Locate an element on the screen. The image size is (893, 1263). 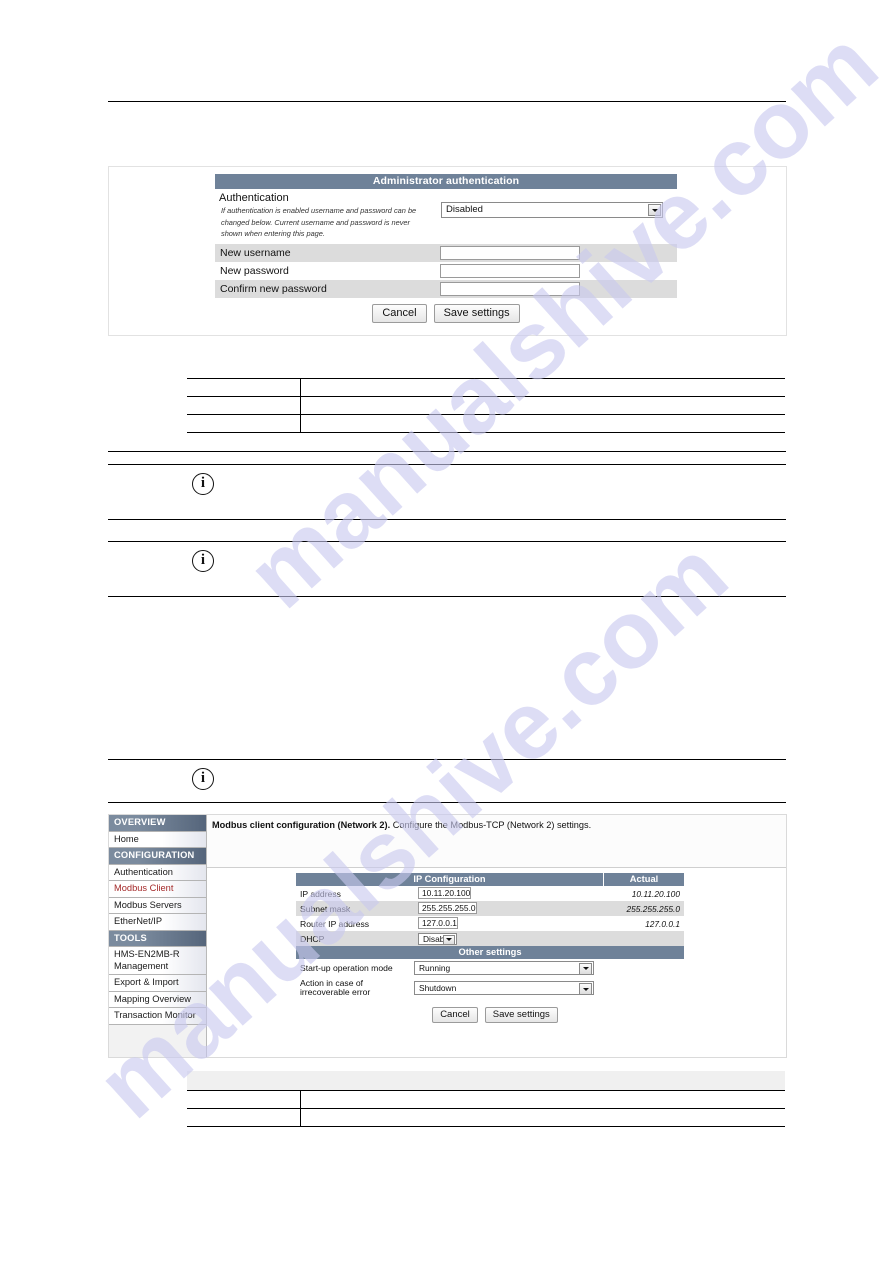
router-ip-address-input-wrap: 127.0.0.1 is located at coordinates (509, 923).